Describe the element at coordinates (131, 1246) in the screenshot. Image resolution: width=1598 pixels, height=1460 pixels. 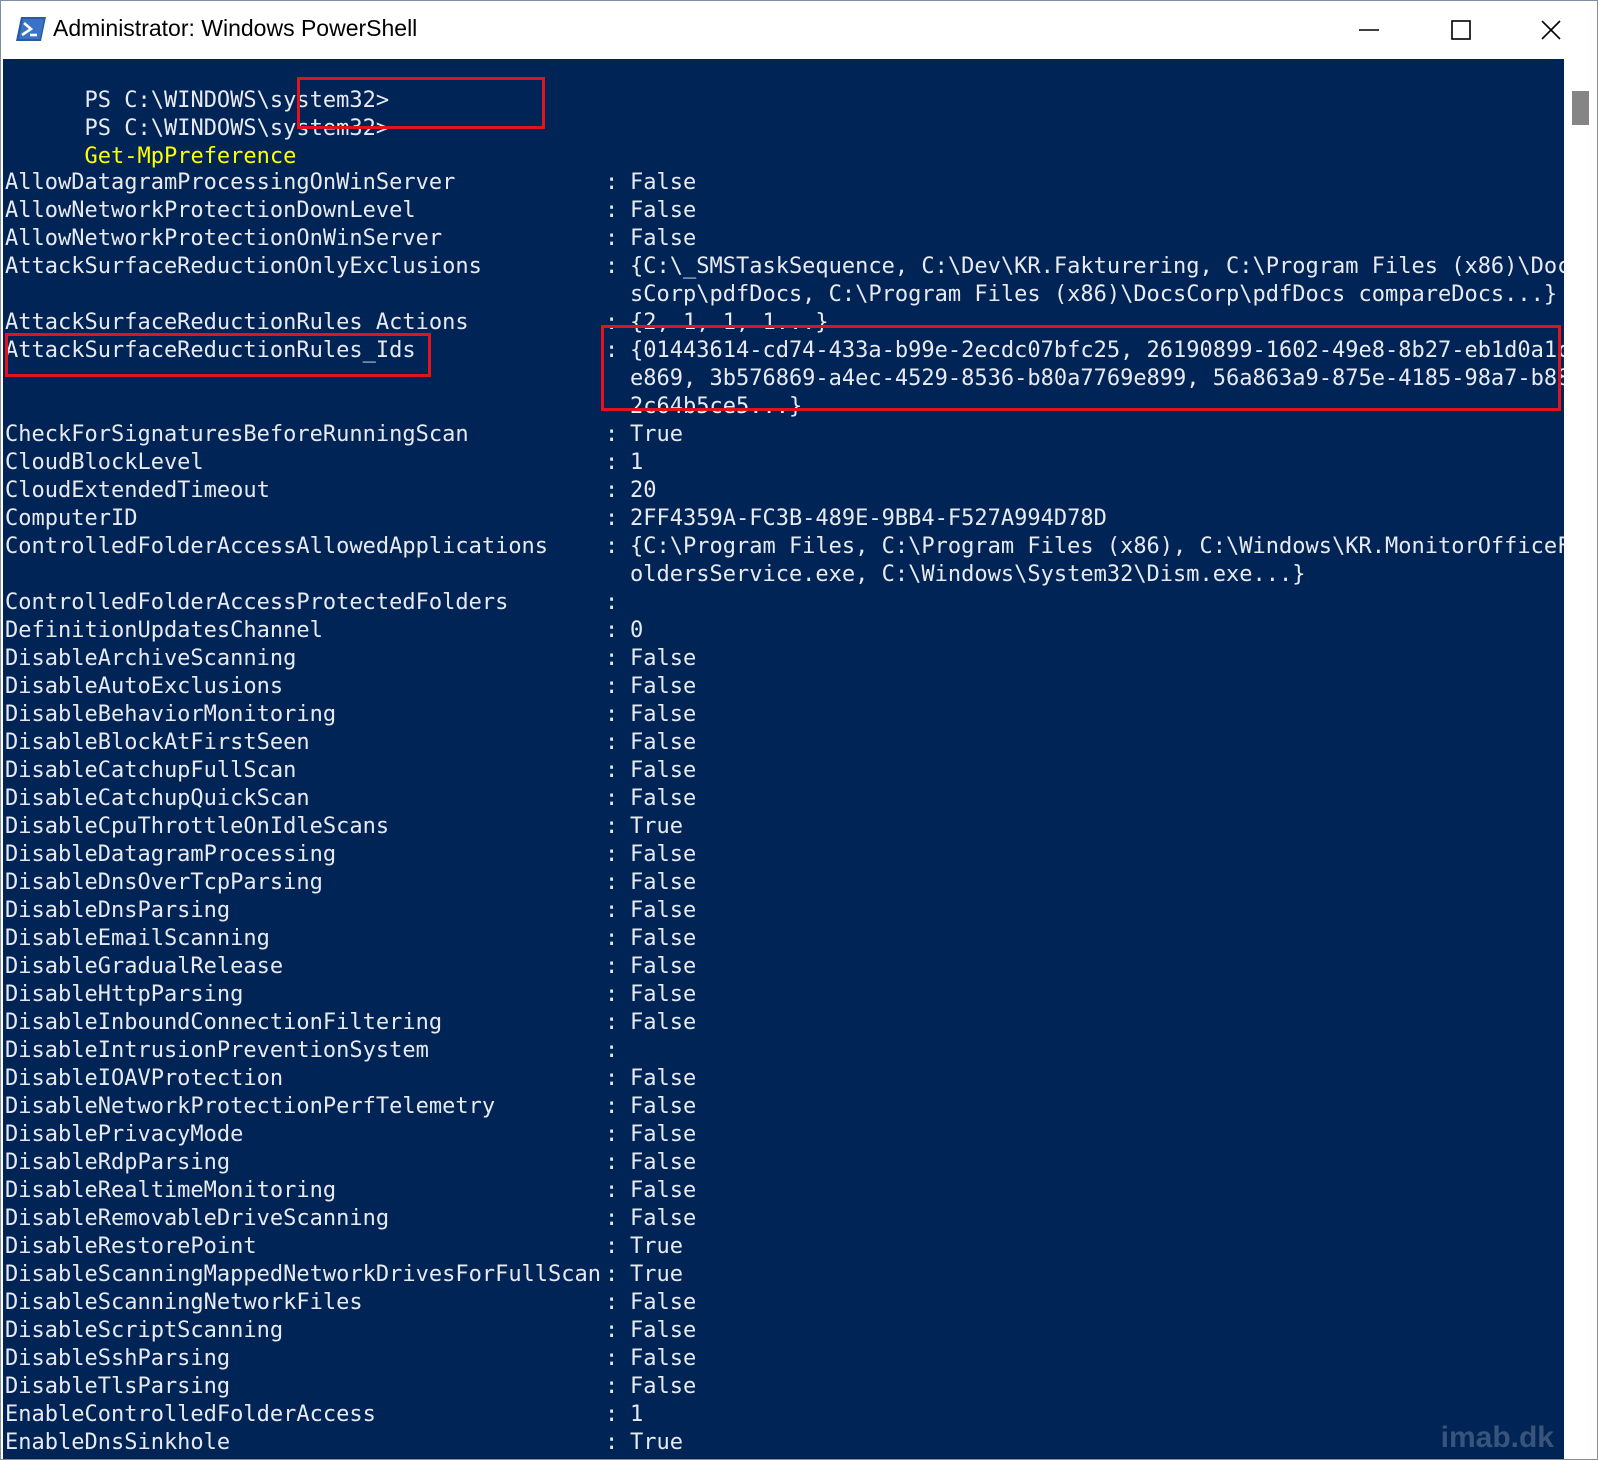
I see `pref-key: DisableRestorePoint` at that location.